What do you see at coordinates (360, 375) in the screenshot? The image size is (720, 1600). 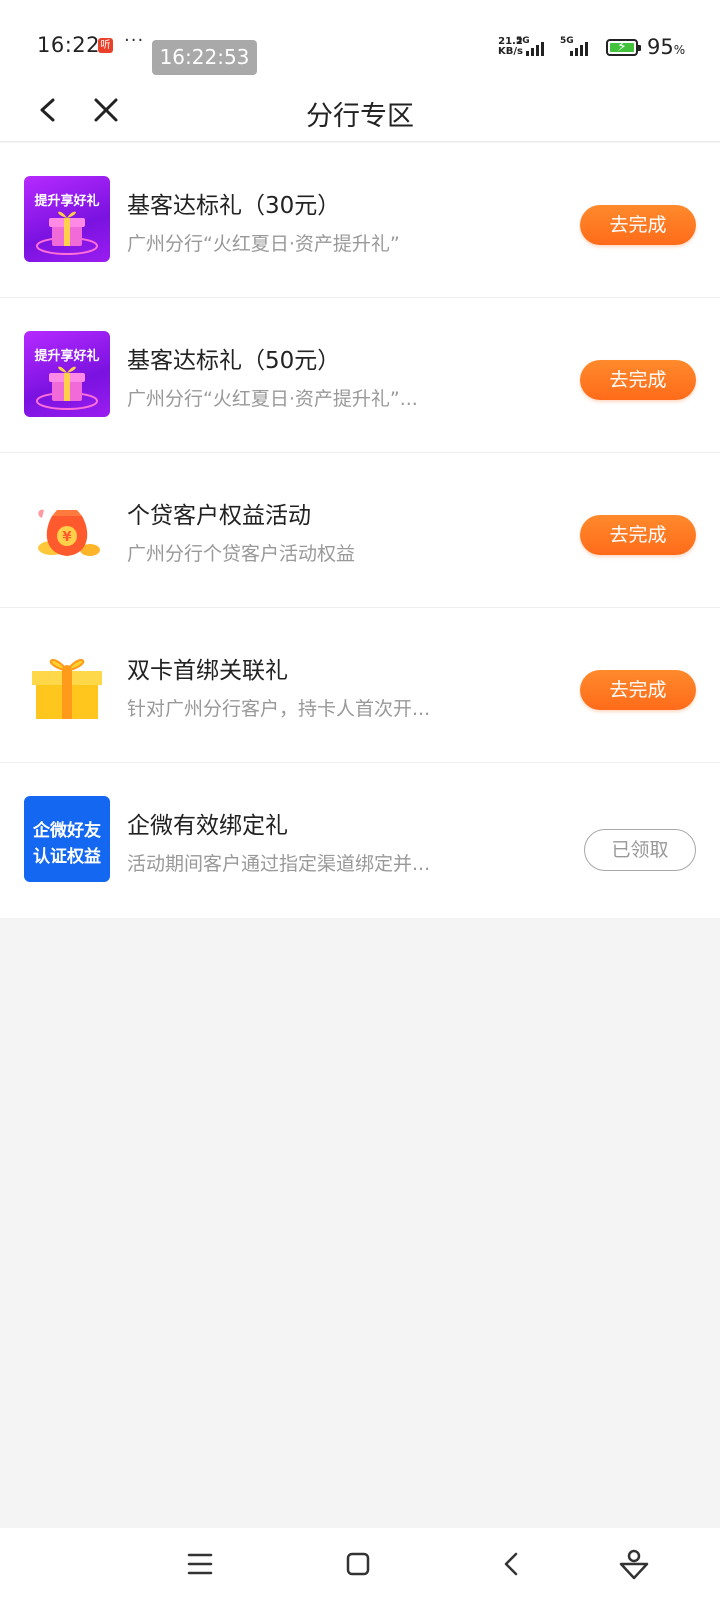 I see `list-item: 提升享好礼 基客达标礼（50元） 广州分行“火红夏日·资产提升礼”... 去完成` at bounding box center [360, 375].